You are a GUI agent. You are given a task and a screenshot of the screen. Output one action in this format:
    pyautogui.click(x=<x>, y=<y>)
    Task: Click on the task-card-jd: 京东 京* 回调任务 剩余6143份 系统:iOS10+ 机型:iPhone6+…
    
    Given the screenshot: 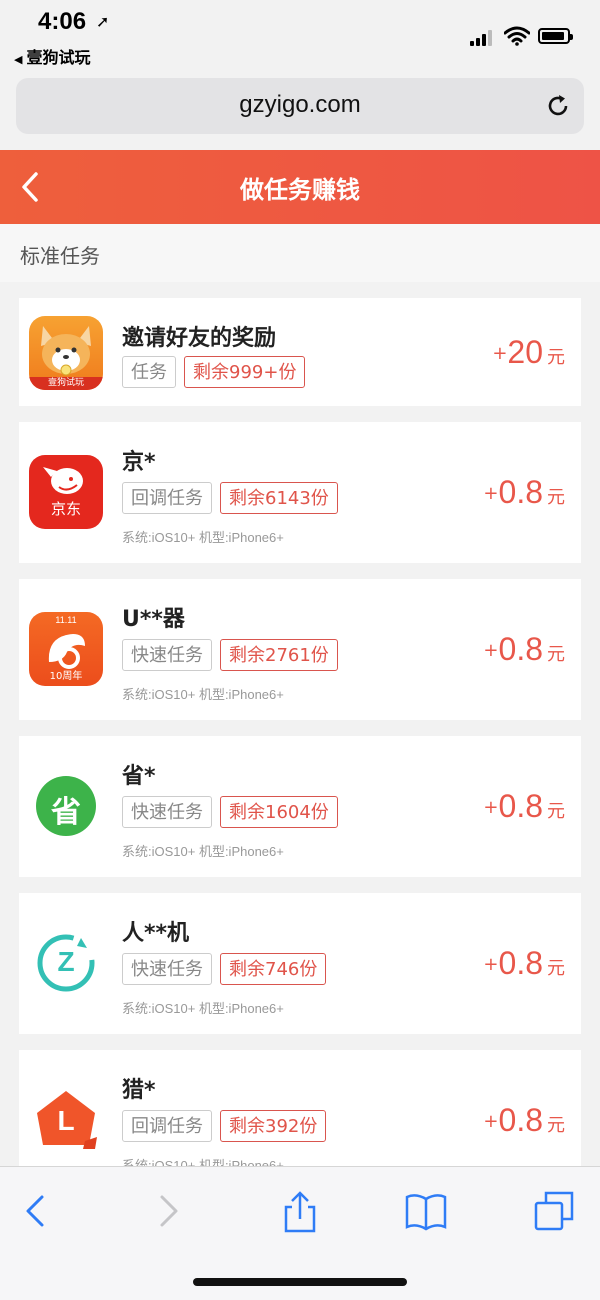 What is the action you would take?
    pyautogui.click(x=300, y=492)
    